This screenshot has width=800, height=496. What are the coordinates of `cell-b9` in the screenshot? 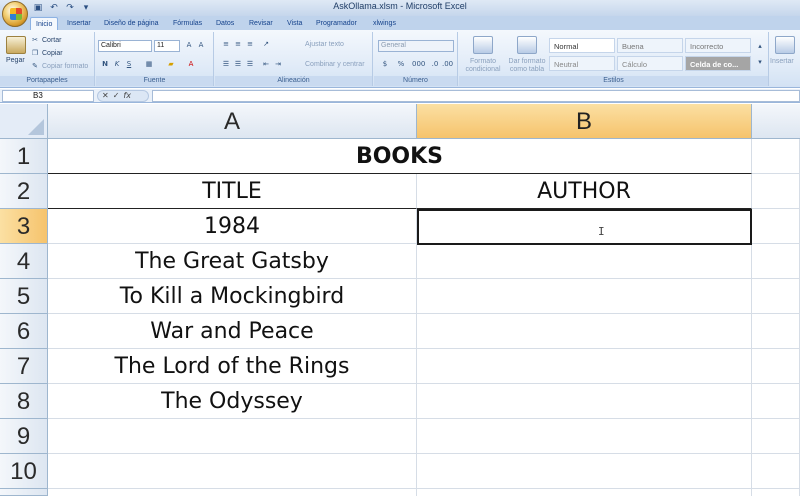 It's located at (584, 436).